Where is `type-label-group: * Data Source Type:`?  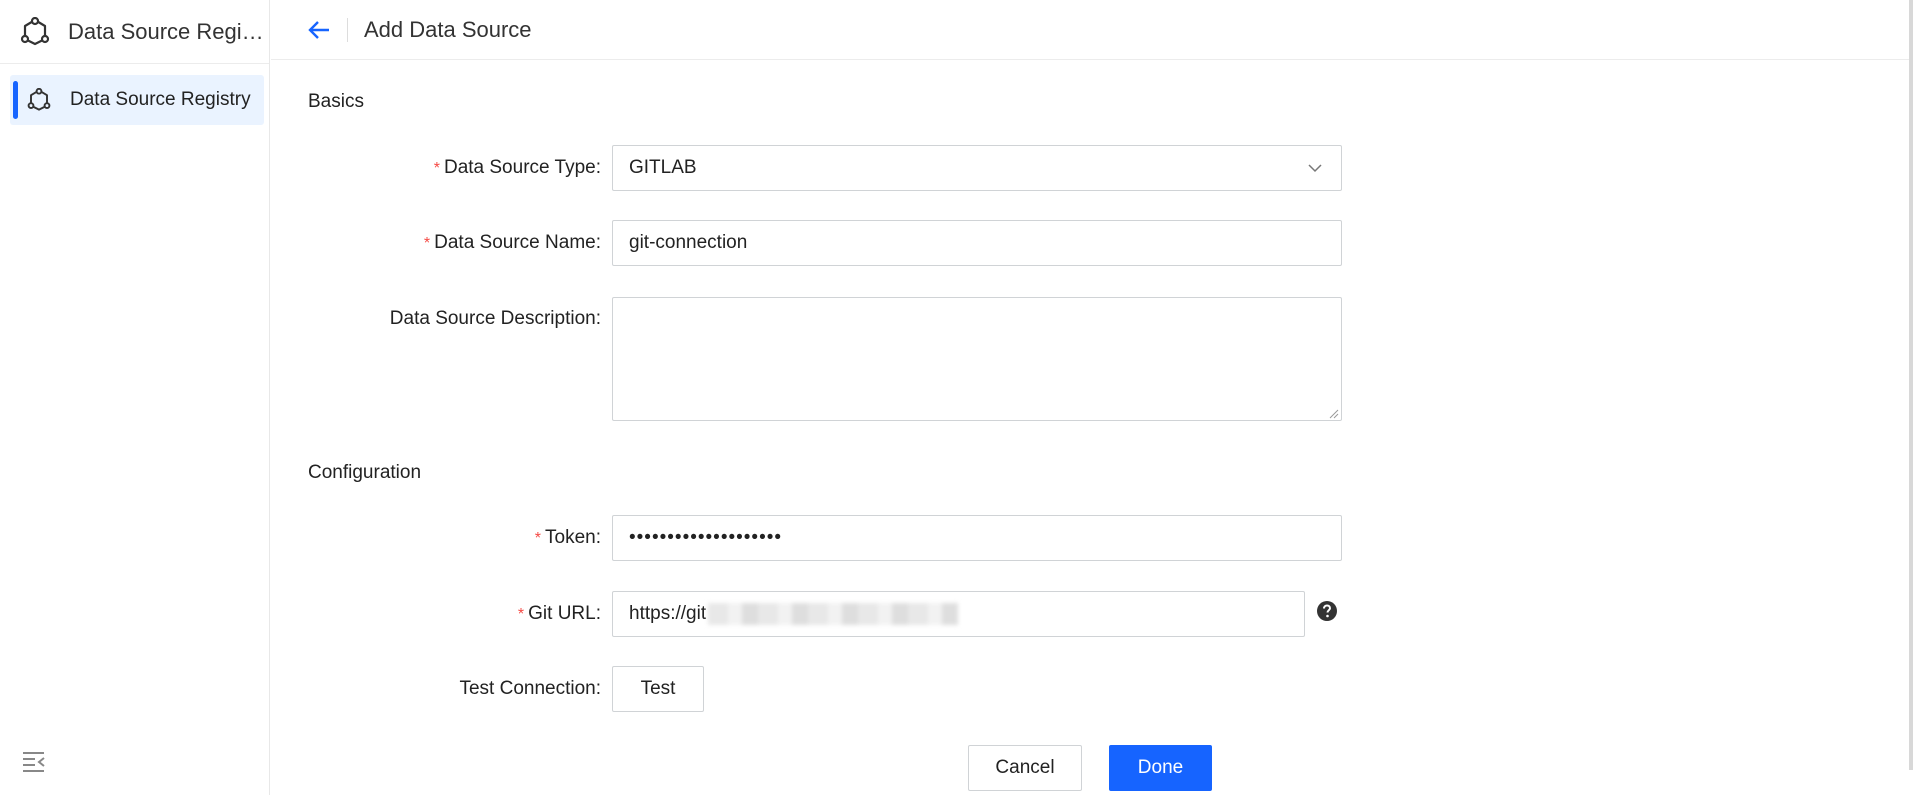
type-label-group: * Data Source Type: is located at coordinates (436, 168).